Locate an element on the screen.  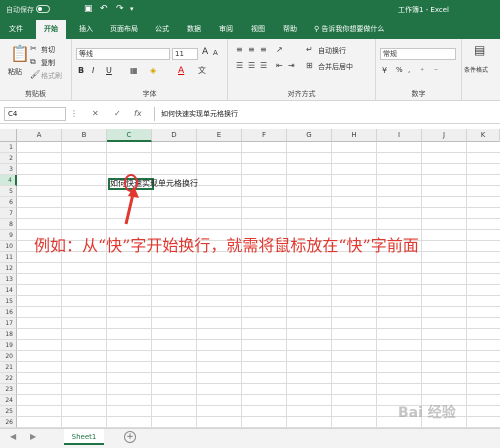
tab-home: 开始 is located at coordinates (51, 29).